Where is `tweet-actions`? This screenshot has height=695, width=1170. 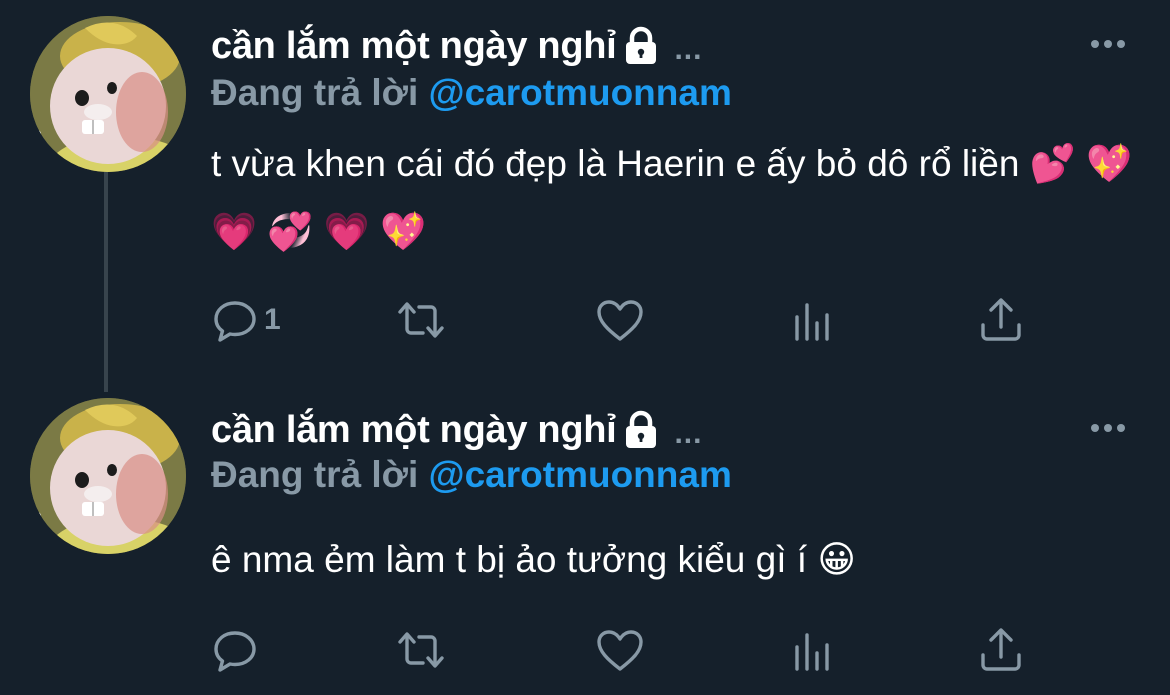
tweet-actions is located at coordinates (640, 650).